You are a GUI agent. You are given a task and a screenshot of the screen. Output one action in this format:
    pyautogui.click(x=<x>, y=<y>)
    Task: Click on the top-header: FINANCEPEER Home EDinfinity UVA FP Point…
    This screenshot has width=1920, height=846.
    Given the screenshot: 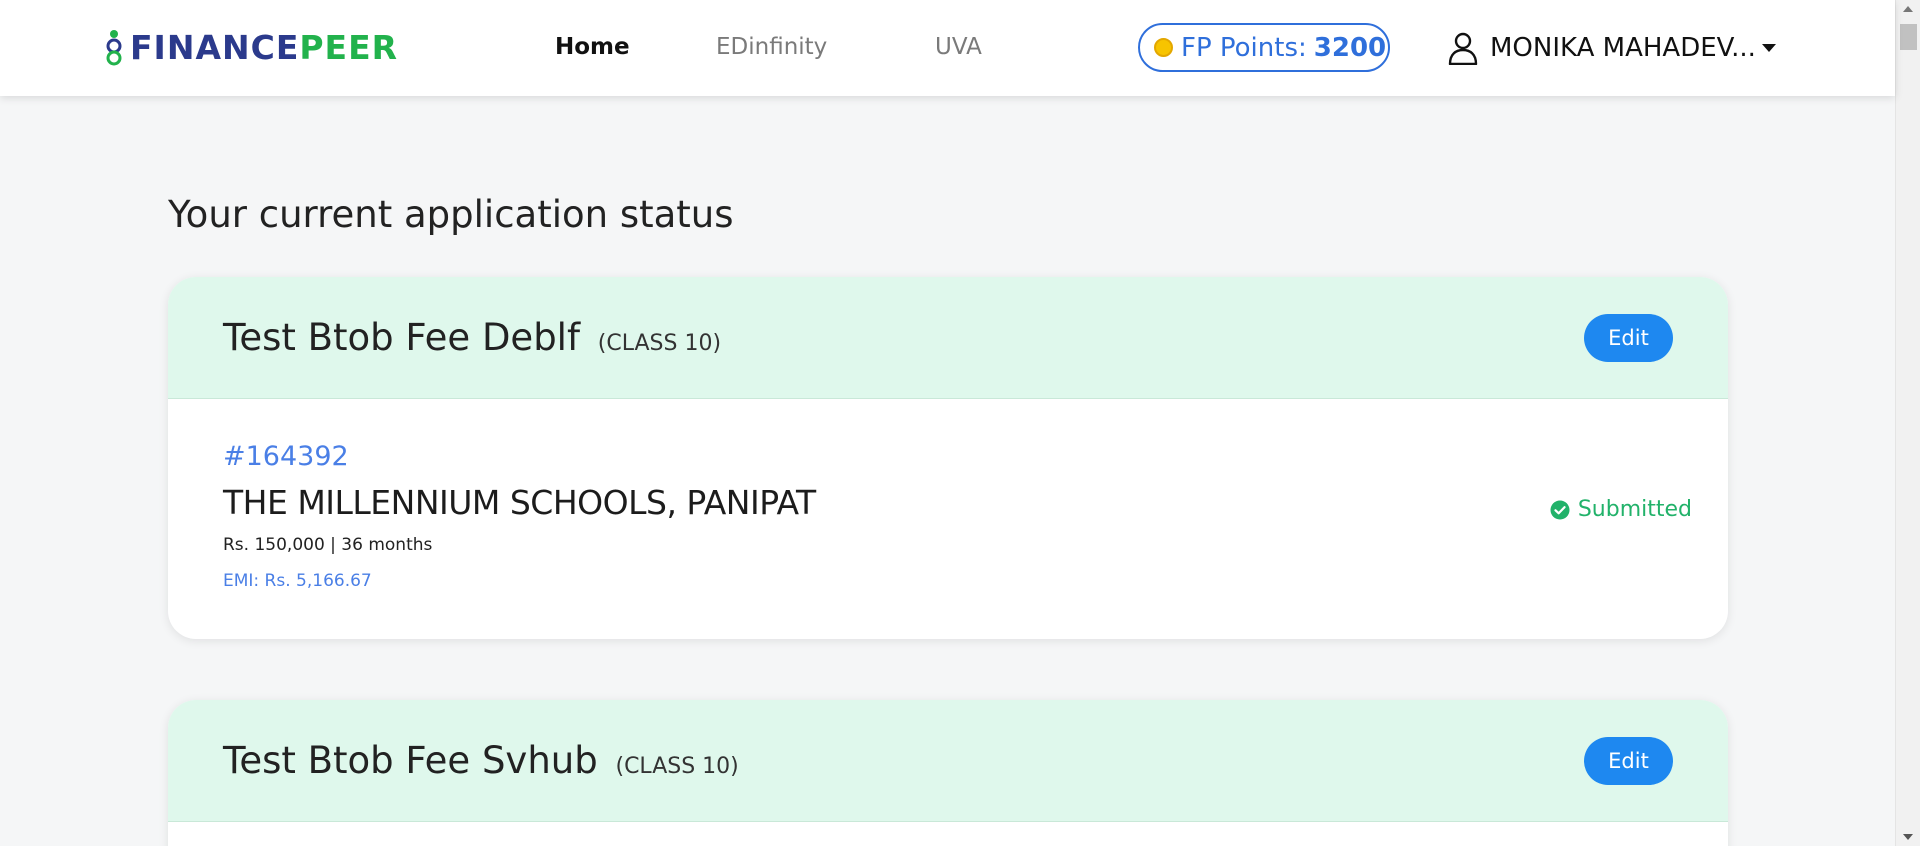 What is the action you would take?
    pyautogui.click(x=947, y=48)
    